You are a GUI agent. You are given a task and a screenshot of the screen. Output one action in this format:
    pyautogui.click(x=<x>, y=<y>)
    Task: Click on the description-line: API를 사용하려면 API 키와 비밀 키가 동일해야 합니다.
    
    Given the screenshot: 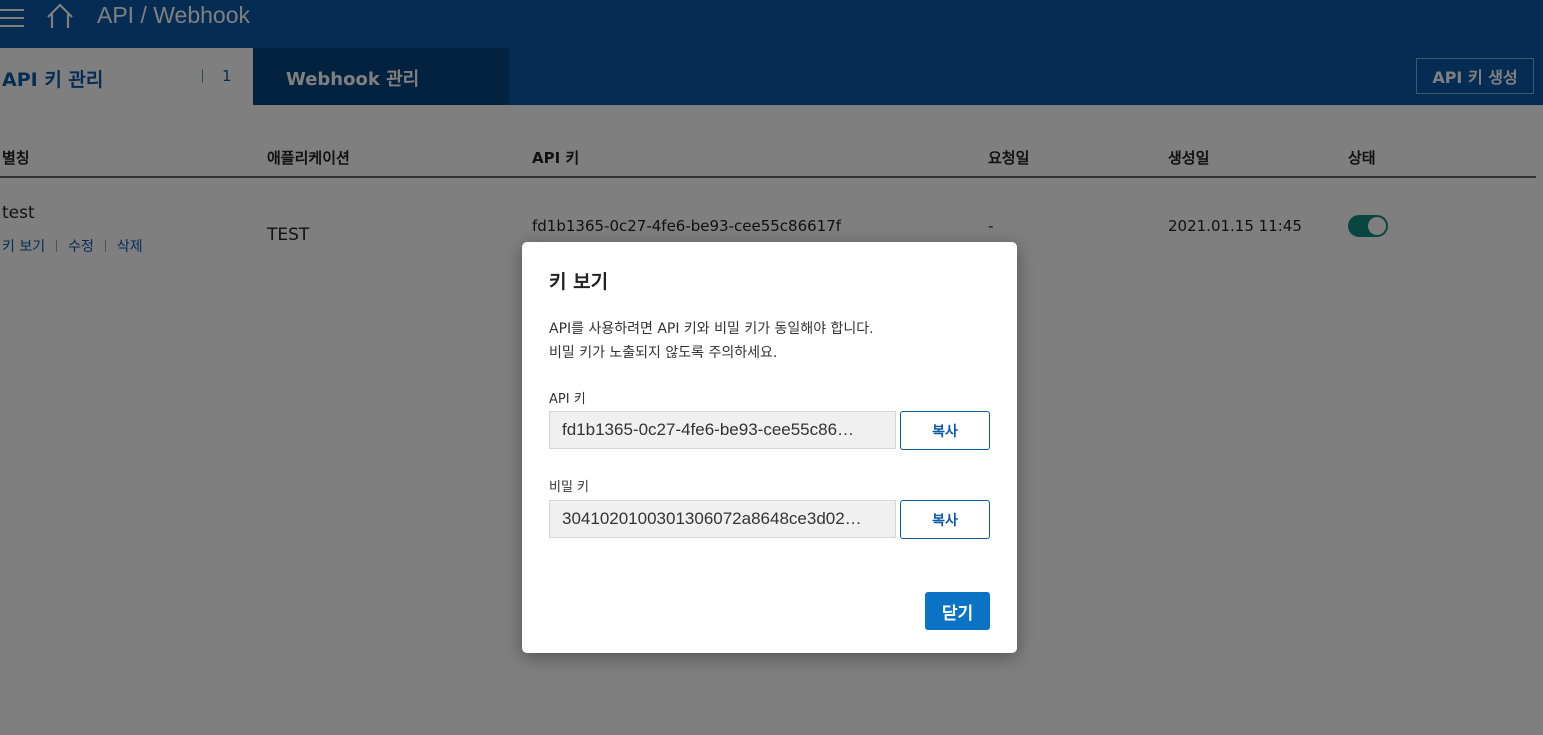 What is the action you would take?
    pyautogui.click(x=711, y=329)
    